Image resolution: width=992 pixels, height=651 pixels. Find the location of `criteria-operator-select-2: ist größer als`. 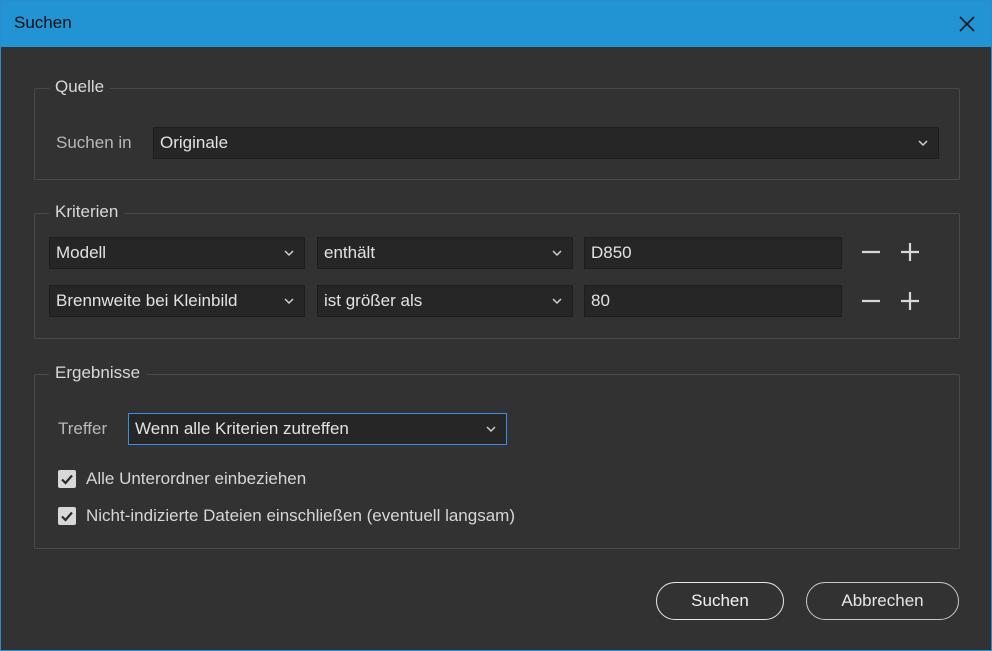

criteria-operator-select-2: ist größer als is located at coordinates (445, 301).